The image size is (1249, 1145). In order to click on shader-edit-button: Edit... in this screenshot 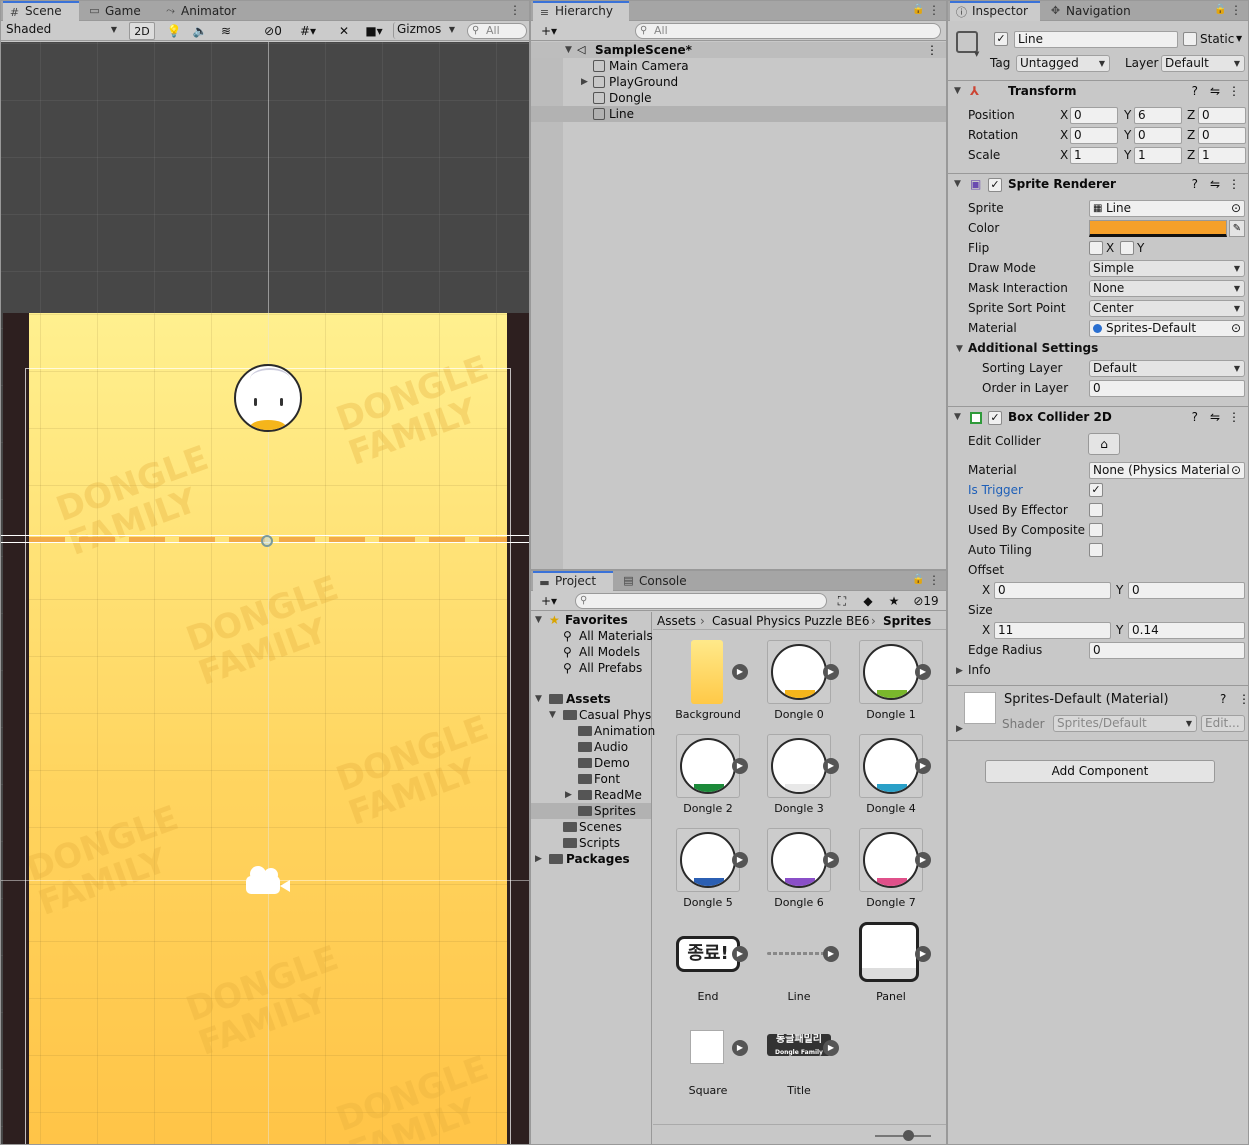, I will do `click(1223, 723)`.